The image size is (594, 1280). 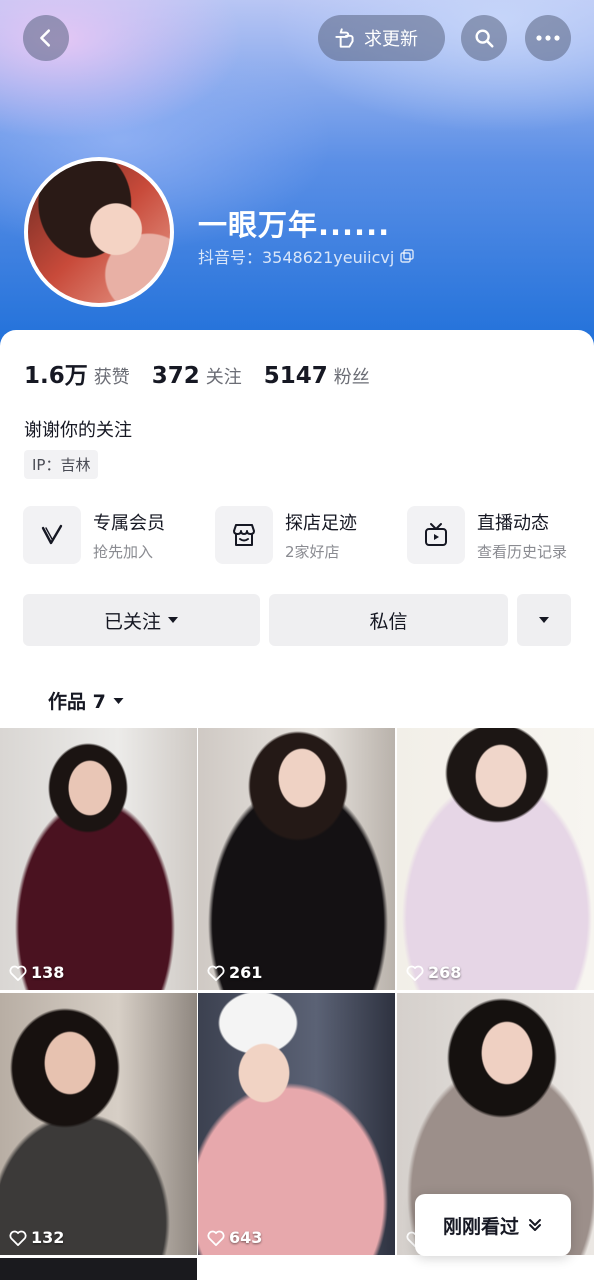 I want to click on search-icon, so click(x=484, y=38).